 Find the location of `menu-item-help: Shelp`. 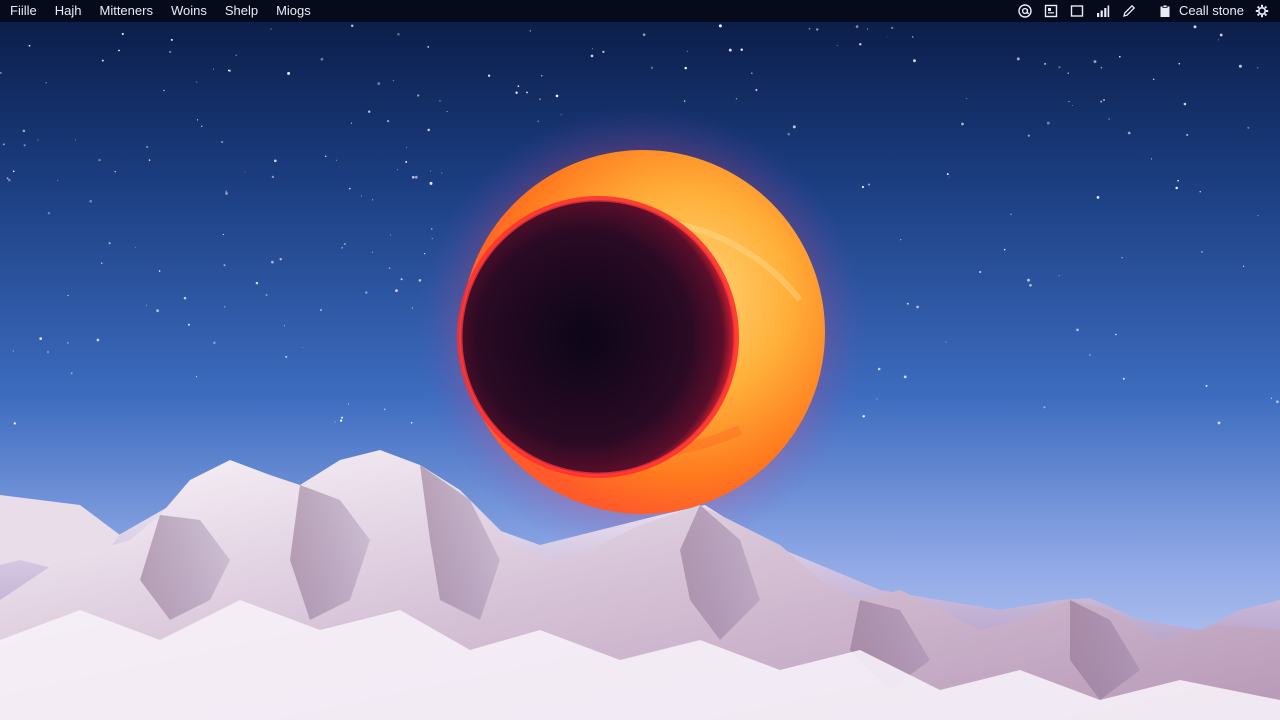

menu-item-help: Shelp is located at coordinates (241, 11).